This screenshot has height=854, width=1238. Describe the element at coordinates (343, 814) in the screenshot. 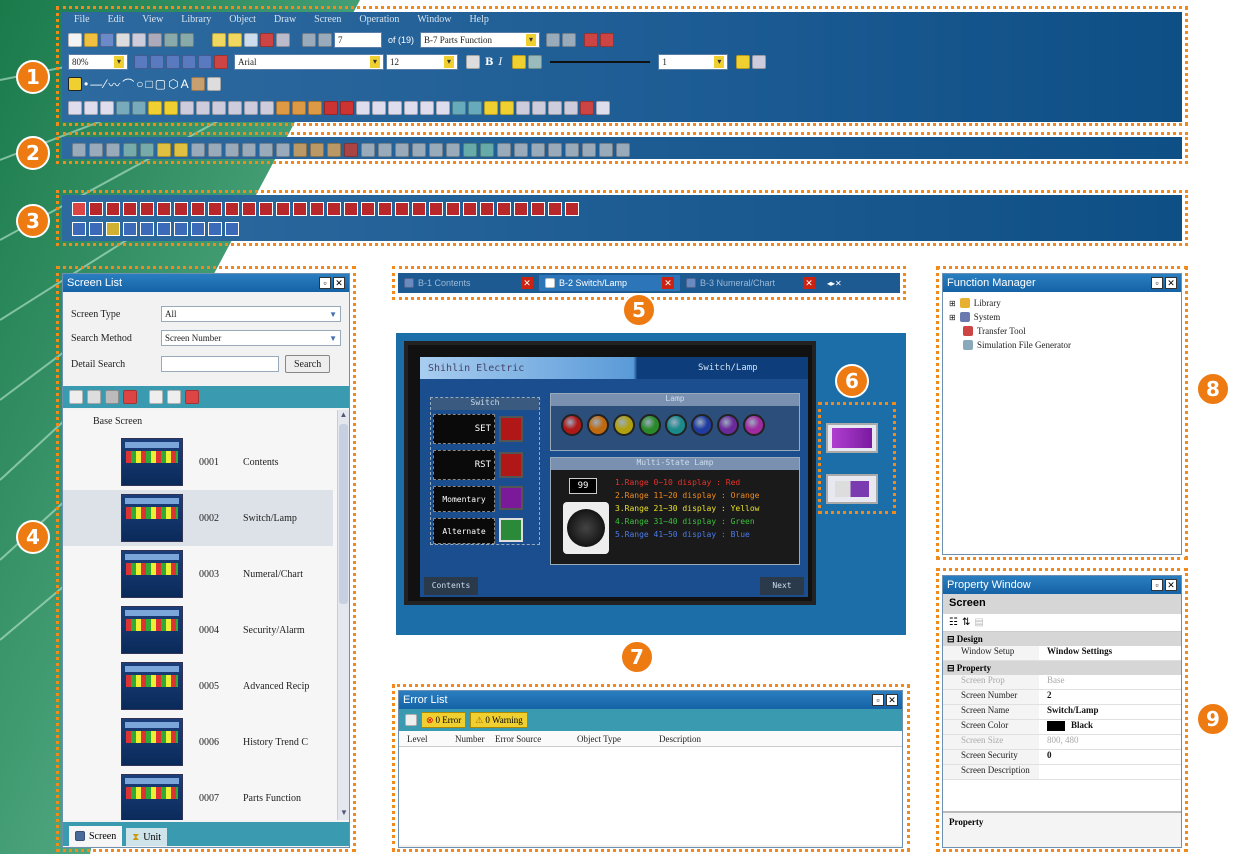

I see `scroll-down-icon: ▼` at that location.